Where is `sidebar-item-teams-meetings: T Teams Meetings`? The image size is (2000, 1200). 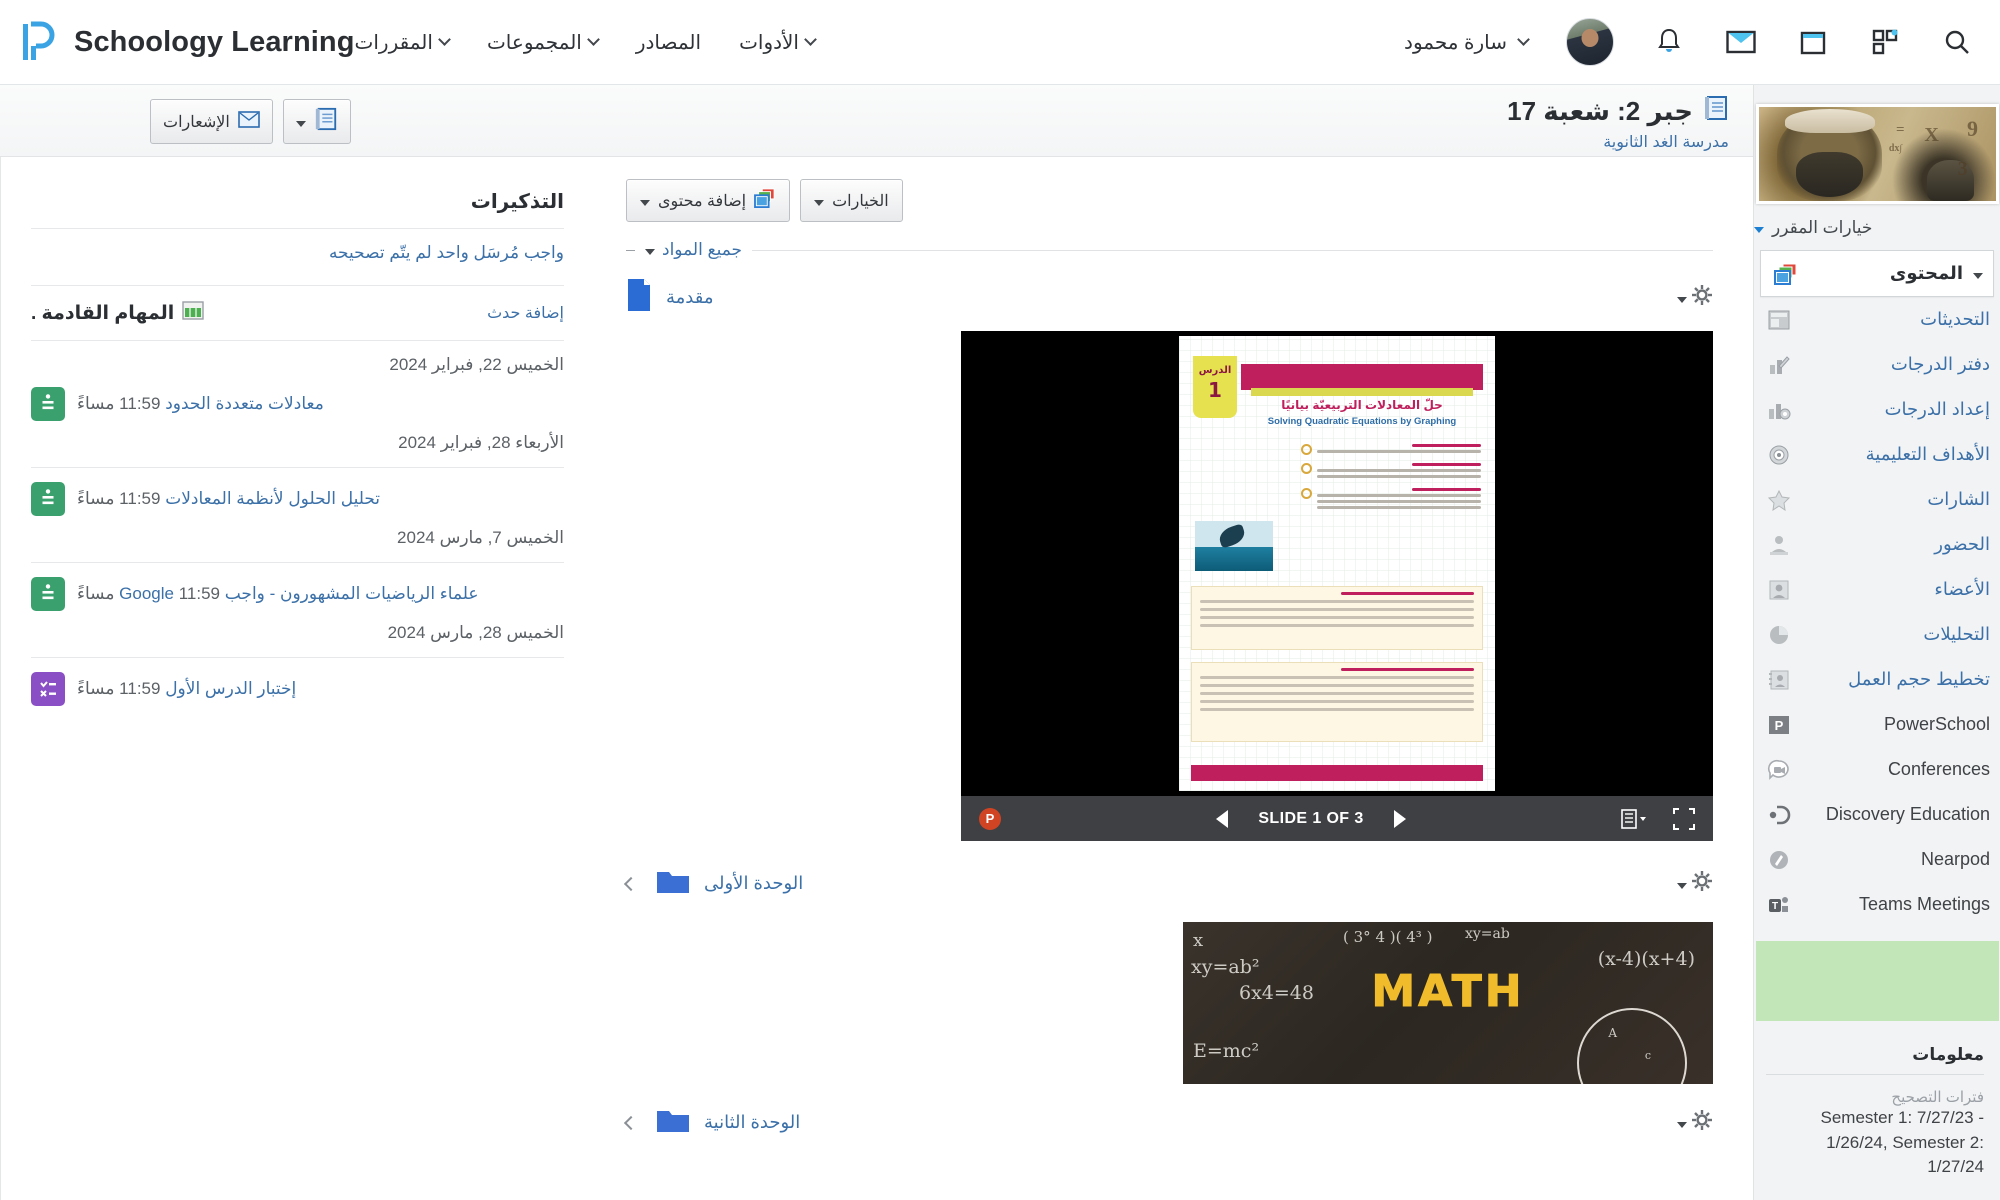
sidebar-item-teams-meetings: T Teams Meetings is located at coordinates (1877, 904).